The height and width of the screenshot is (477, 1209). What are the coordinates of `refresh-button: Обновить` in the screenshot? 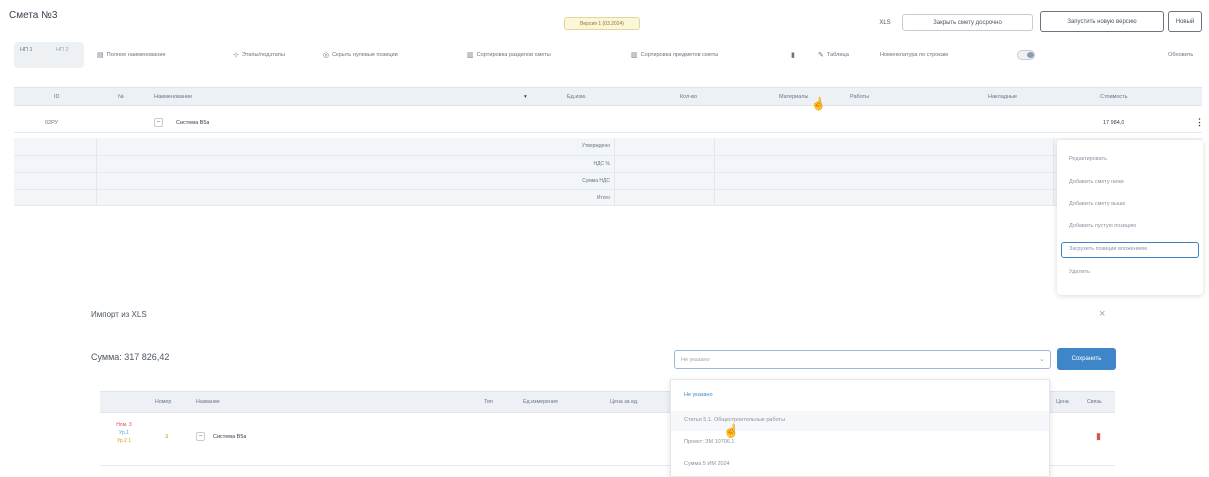 It's located at (1180, 55).